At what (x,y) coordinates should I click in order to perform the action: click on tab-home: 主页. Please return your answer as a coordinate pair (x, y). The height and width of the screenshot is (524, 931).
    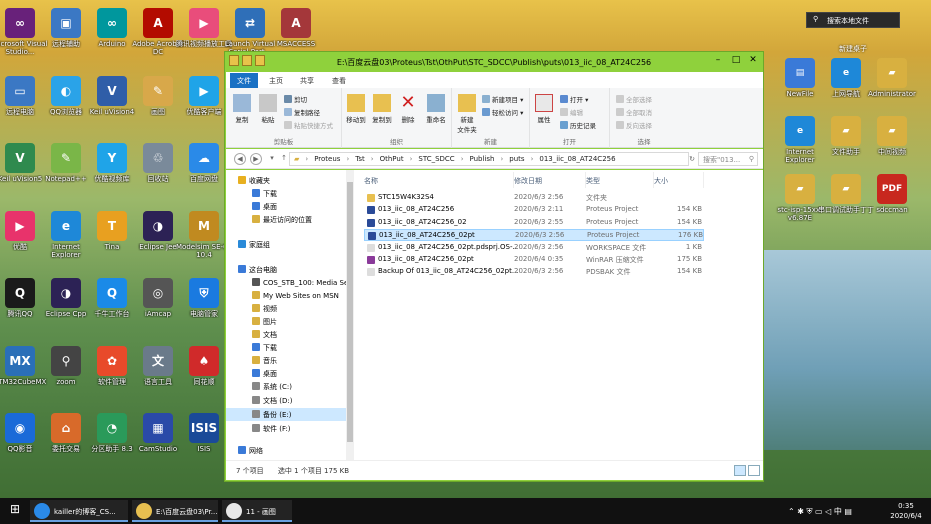
    Looking at the image, I should click on (276, 80).